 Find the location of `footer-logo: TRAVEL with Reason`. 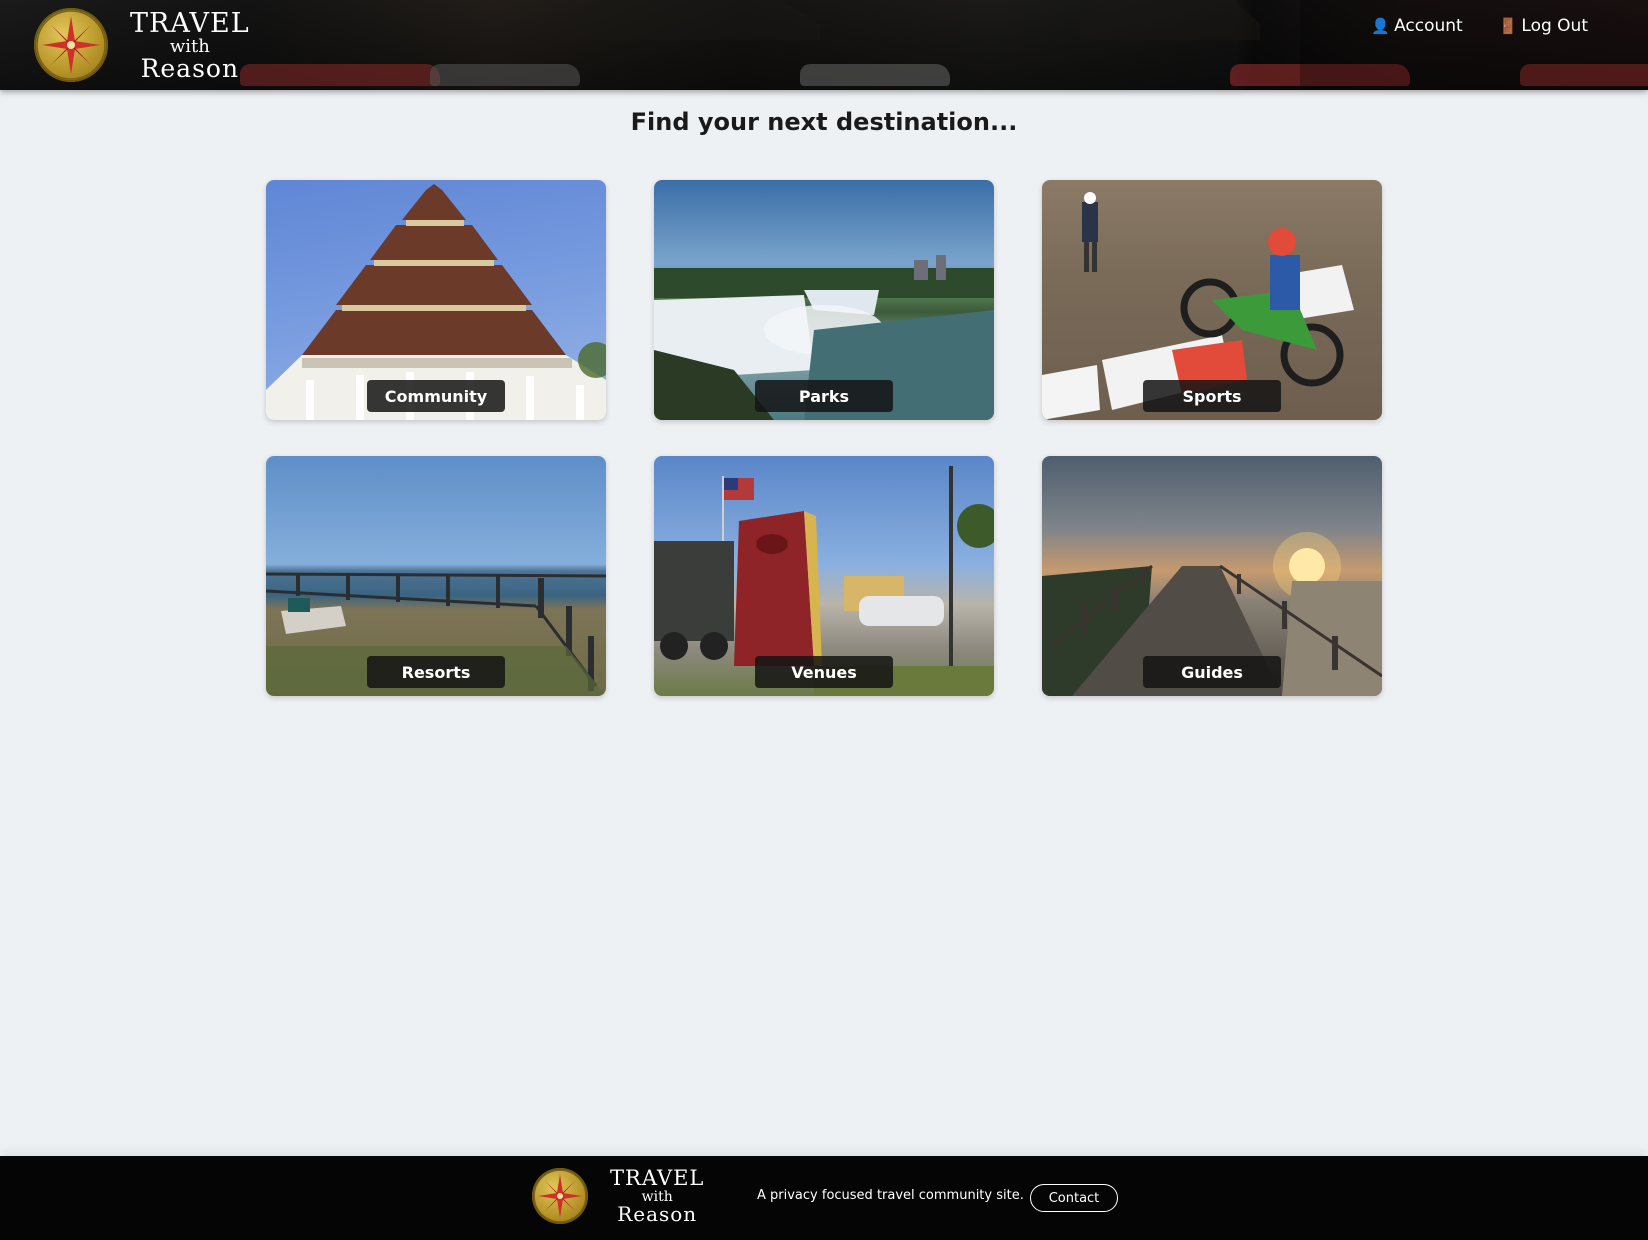

footer-logo: TRAVEL with Reason is located at coordinates (618, 1196).